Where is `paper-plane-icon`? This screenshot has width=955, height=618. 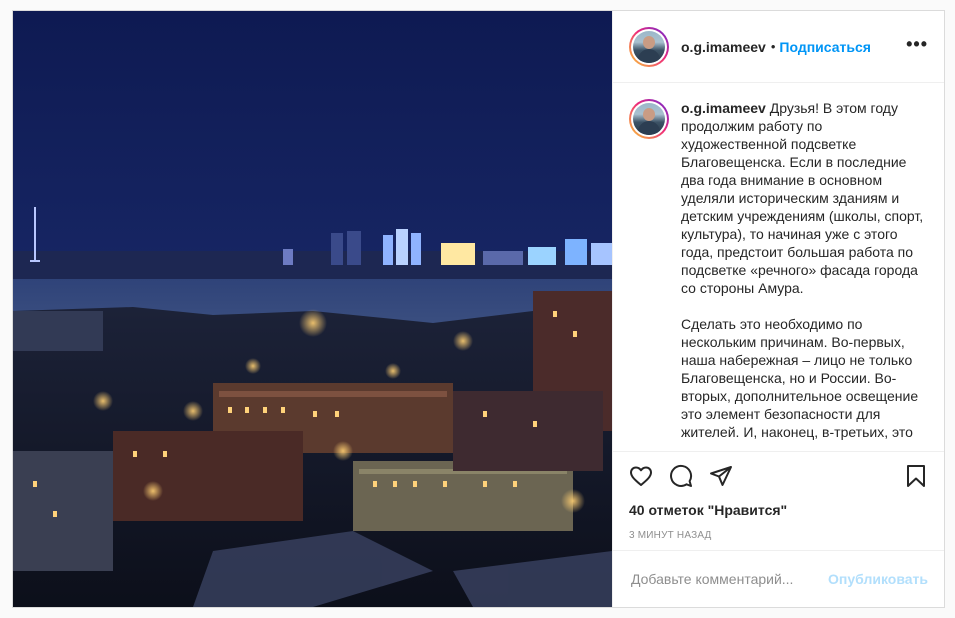
paper-plane-icon is located at coordinates (721, 476).